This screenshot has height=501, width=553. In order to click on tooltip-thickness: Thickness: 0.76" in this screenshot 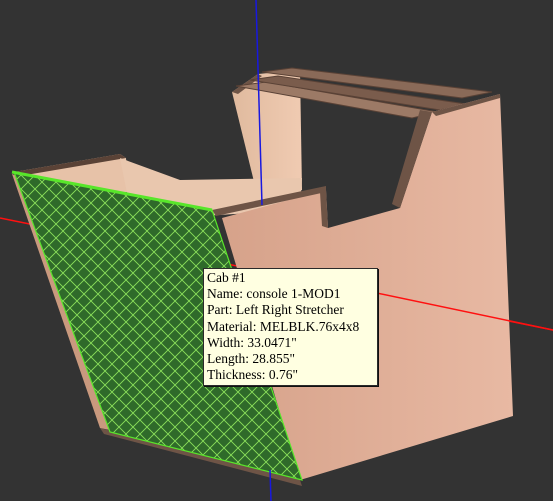, I will do `click(252, 375)`.